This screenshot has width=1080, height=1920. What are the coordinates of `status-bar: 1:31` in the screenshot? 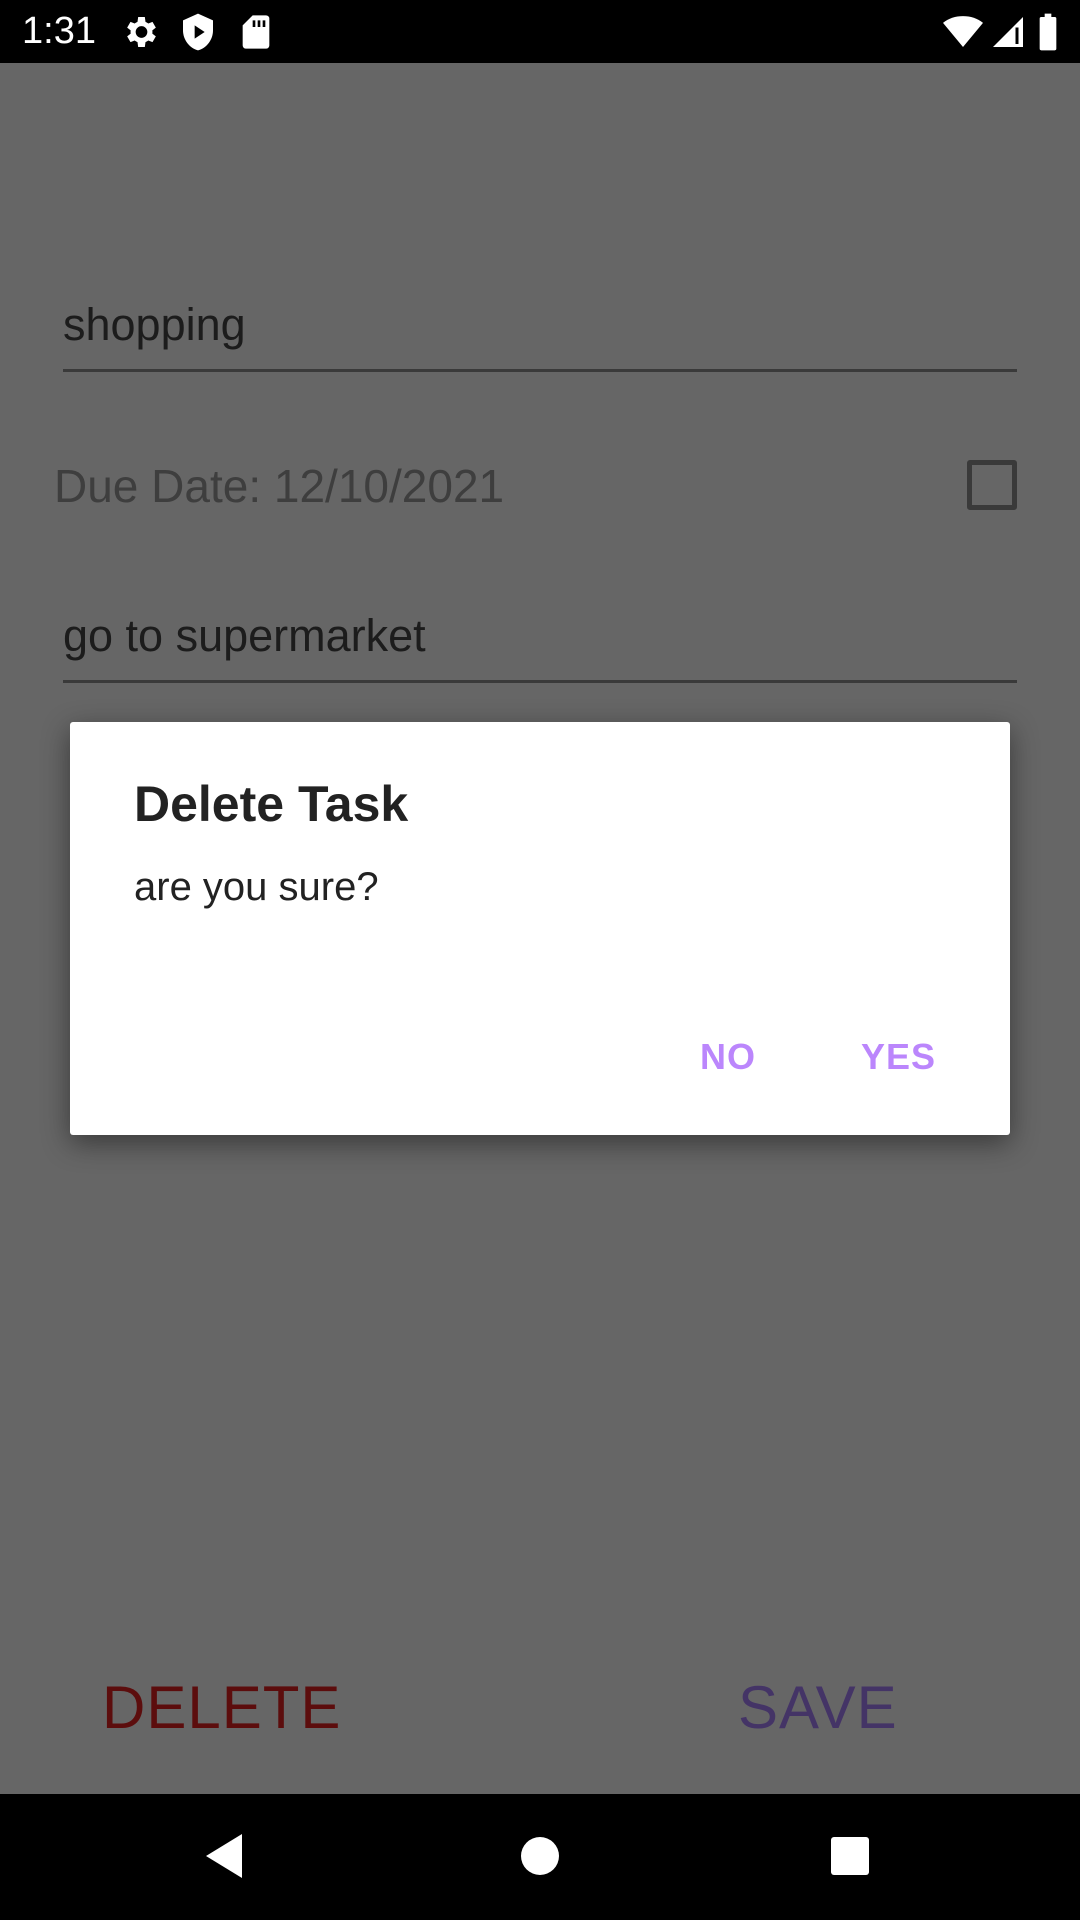 It's located at (540, 31).